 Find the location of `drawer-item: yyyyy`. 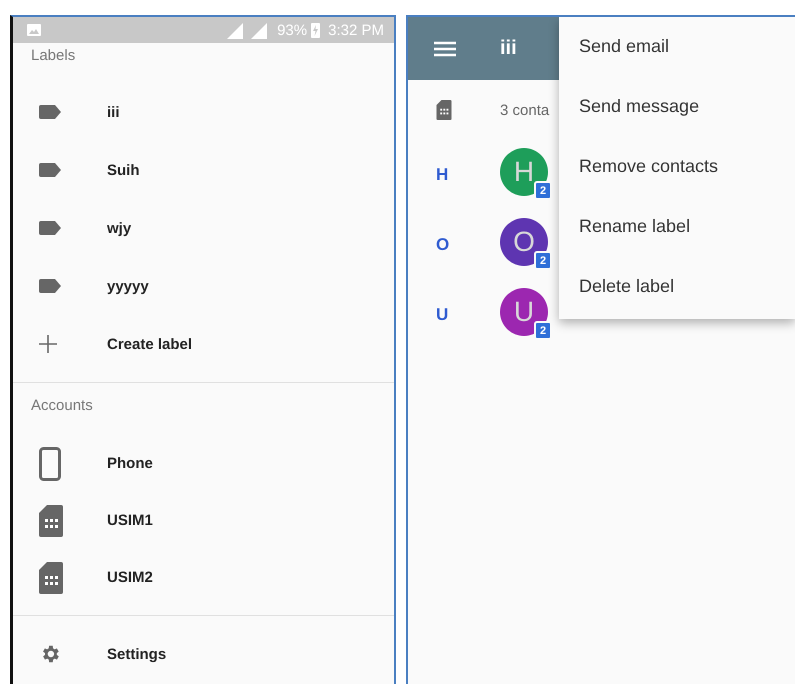

drawer-item: yyyyy is located at coordinates (203, 286).